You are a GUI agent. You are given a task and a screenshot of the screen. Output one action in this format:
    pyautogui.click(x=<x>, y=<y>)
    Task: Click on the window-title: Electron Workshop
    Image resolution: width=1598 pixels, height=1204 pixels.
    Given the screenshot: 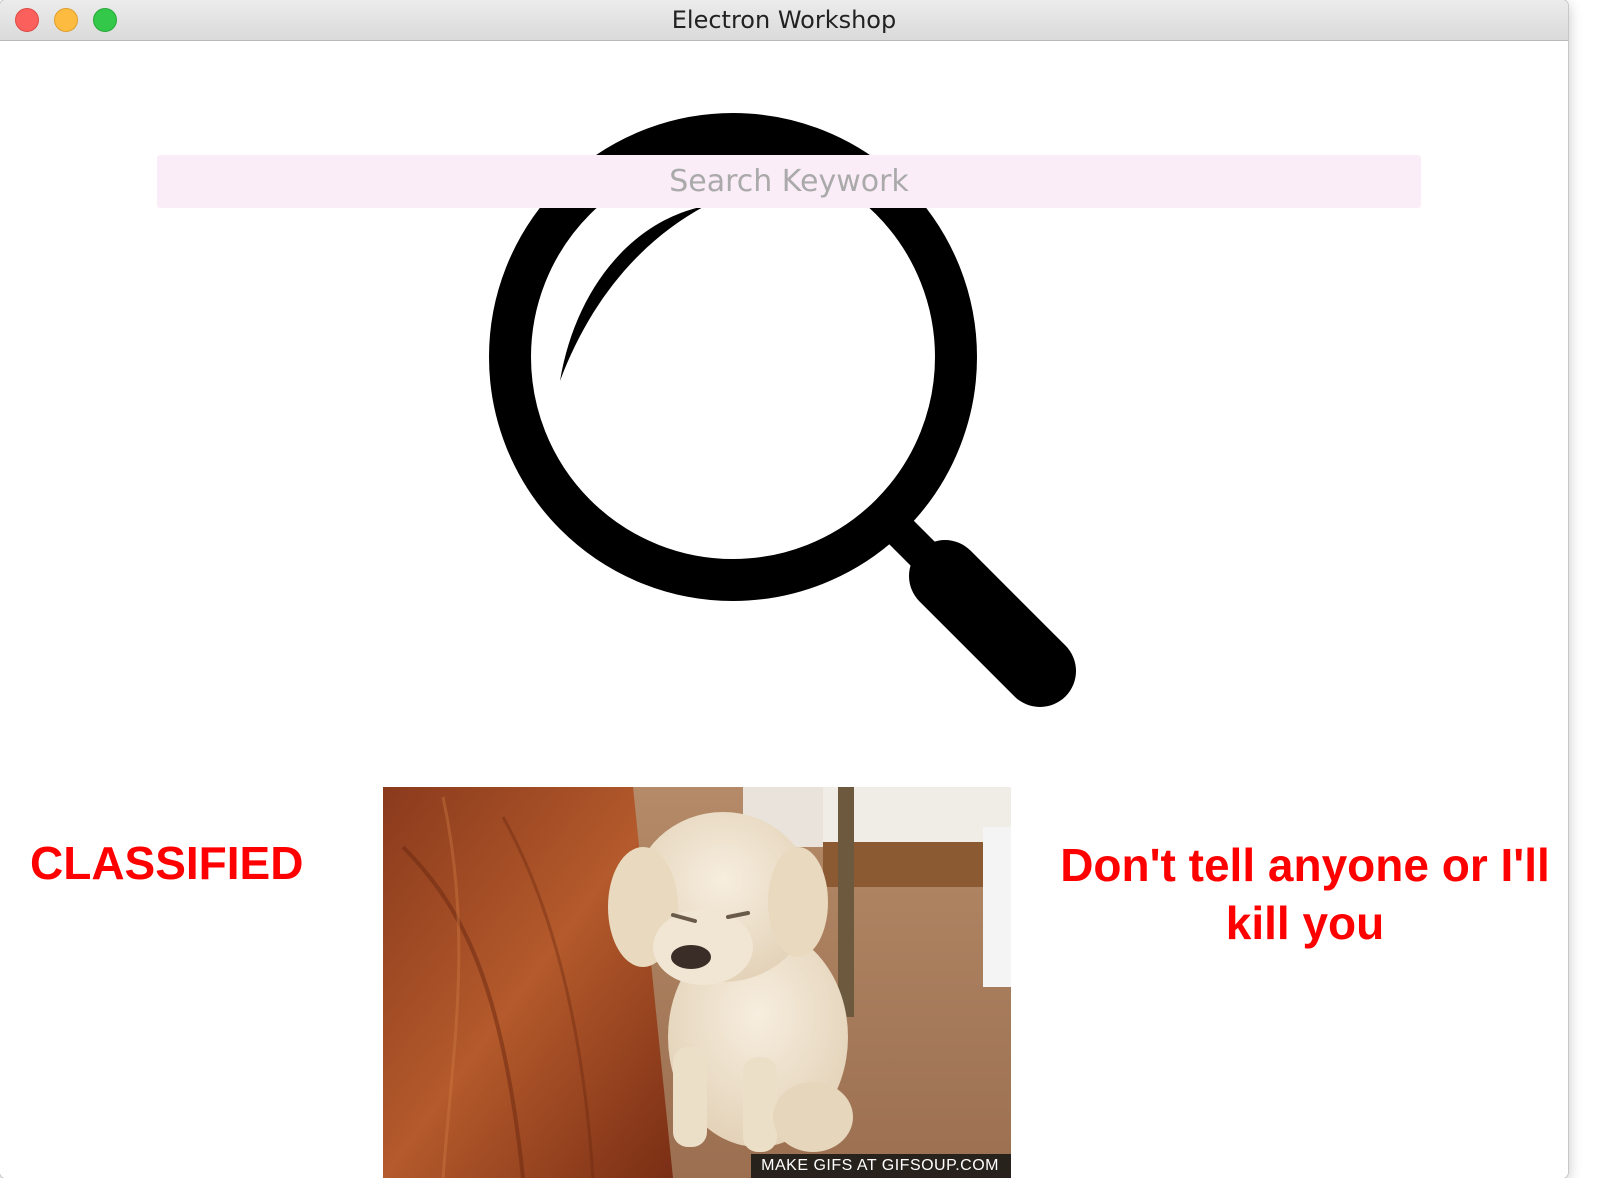 What is the action you would take?
    pyautogui.click(x=784, y=20)
    